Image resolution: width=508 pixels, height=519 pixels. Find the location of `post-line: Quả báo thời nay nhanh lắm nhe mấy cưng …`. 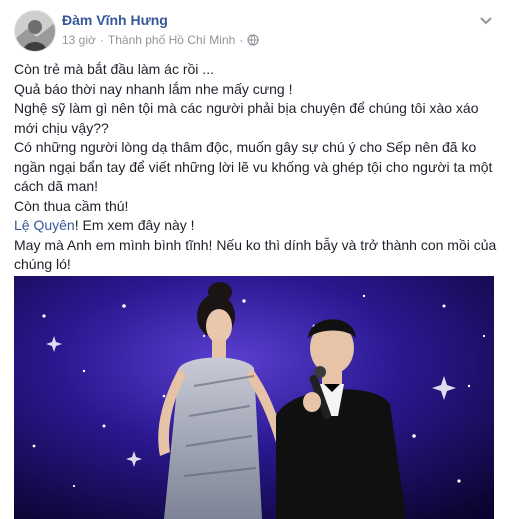

post-line: Quả báo thời nay nhanh lắm nhe mấy cưng … is located at coordinates (153, 88).